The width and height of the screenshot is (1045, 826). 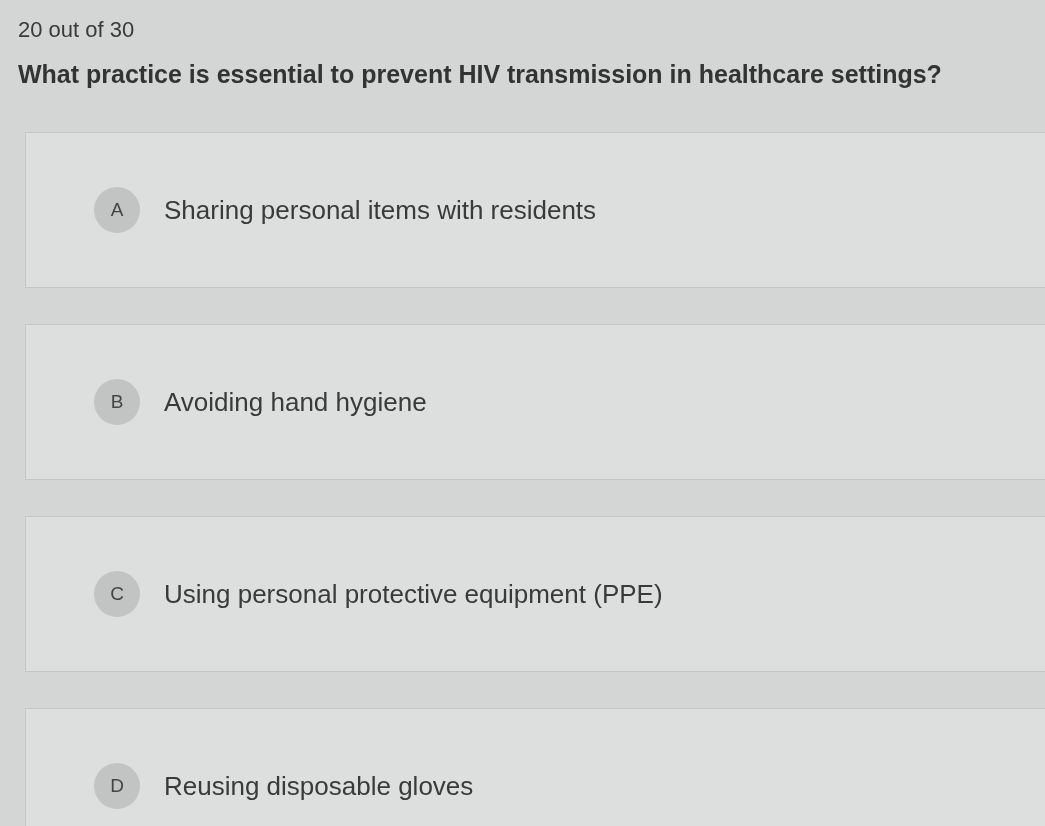 What do you see at coordinates (295, 402) in the screenshot?
I see `option-text: Avoiding hand hygiene` at bounding box center [295, 402].